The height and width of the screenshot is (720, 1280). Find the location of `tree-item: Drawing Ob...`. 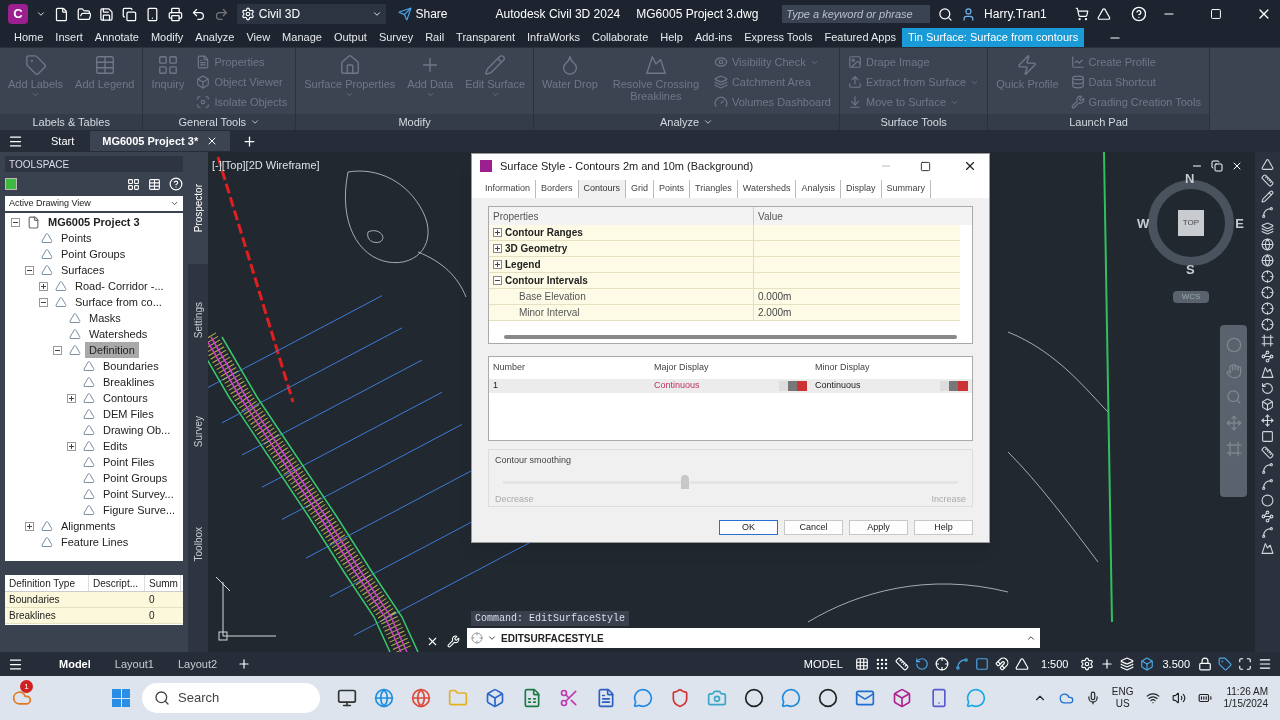

tree-item: Drawing Ob... is located at coordinates (137, 430).